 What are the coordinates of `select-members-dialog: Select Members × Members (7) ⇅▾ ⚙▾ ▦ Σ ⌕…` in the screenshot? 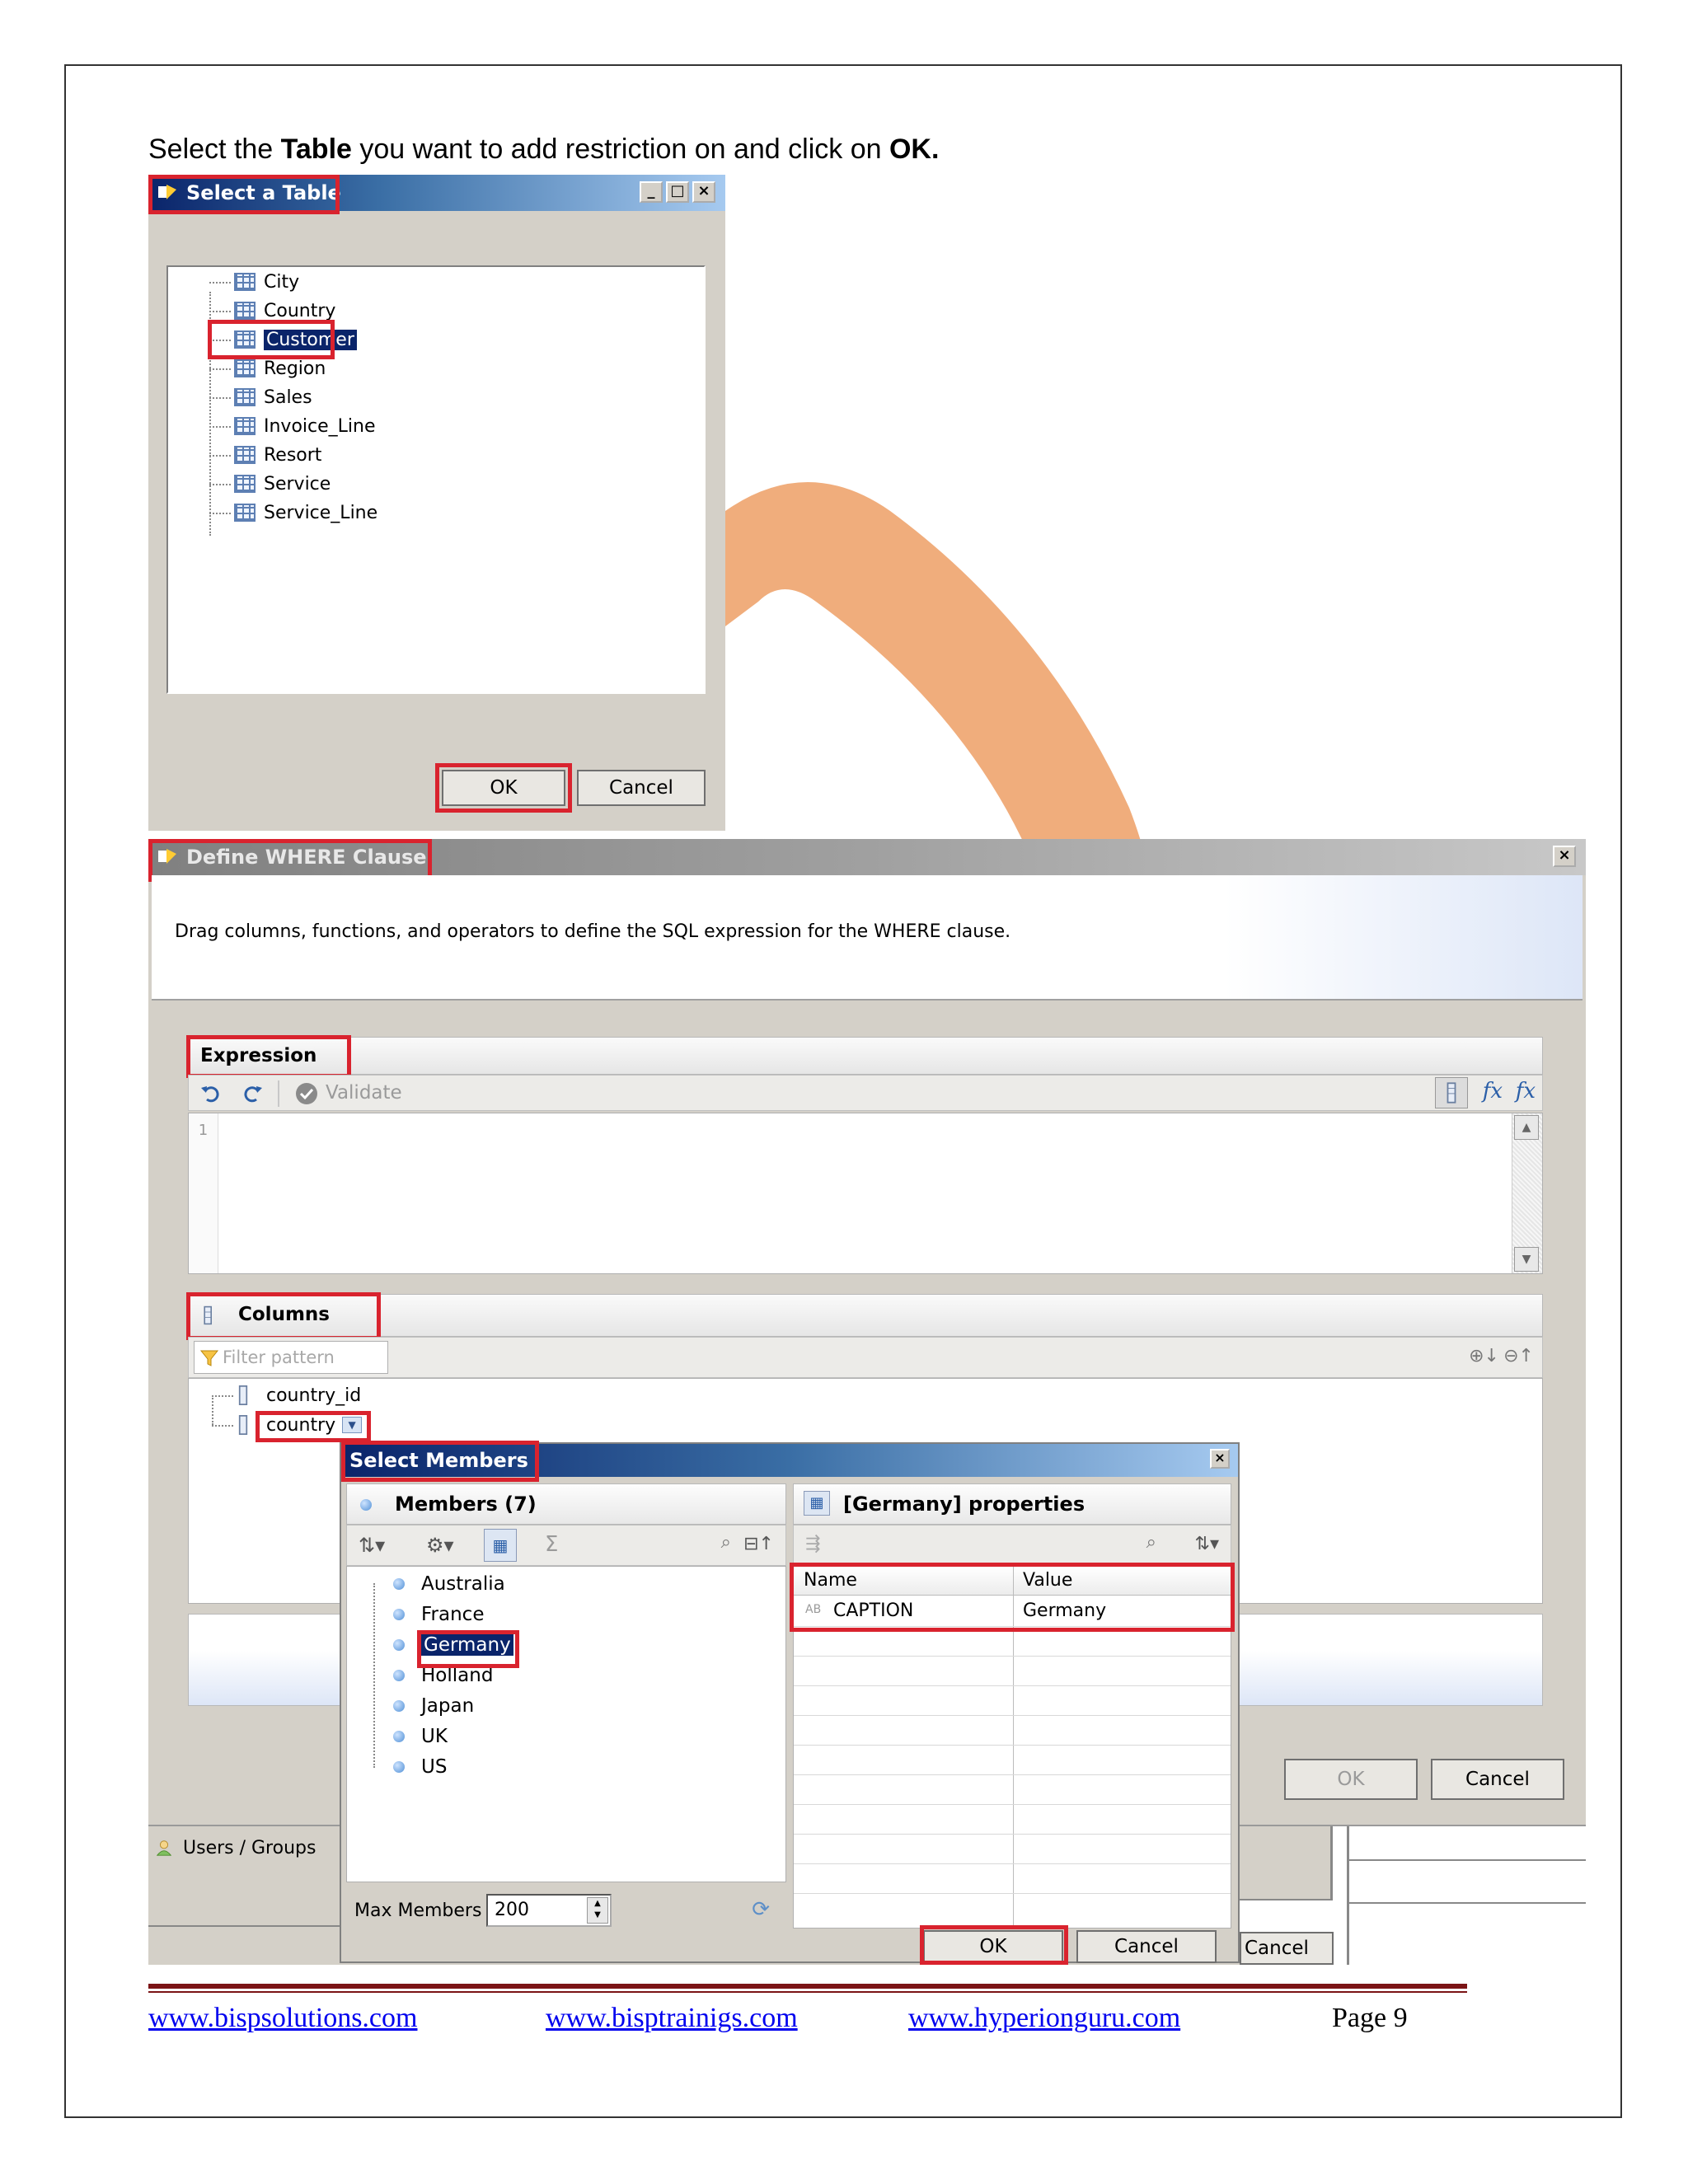 It's located at (790, 1703).